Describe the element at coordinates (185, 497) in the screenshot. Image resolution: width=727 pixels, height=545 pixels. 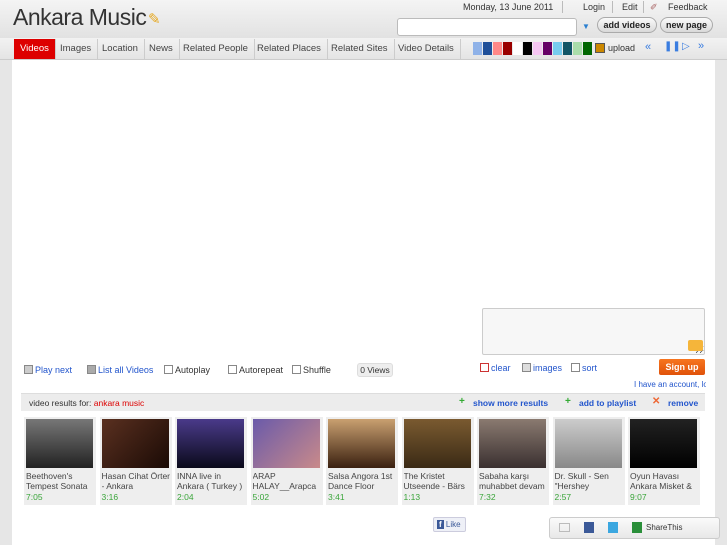
I see `video-duration: 2:04` at that location.